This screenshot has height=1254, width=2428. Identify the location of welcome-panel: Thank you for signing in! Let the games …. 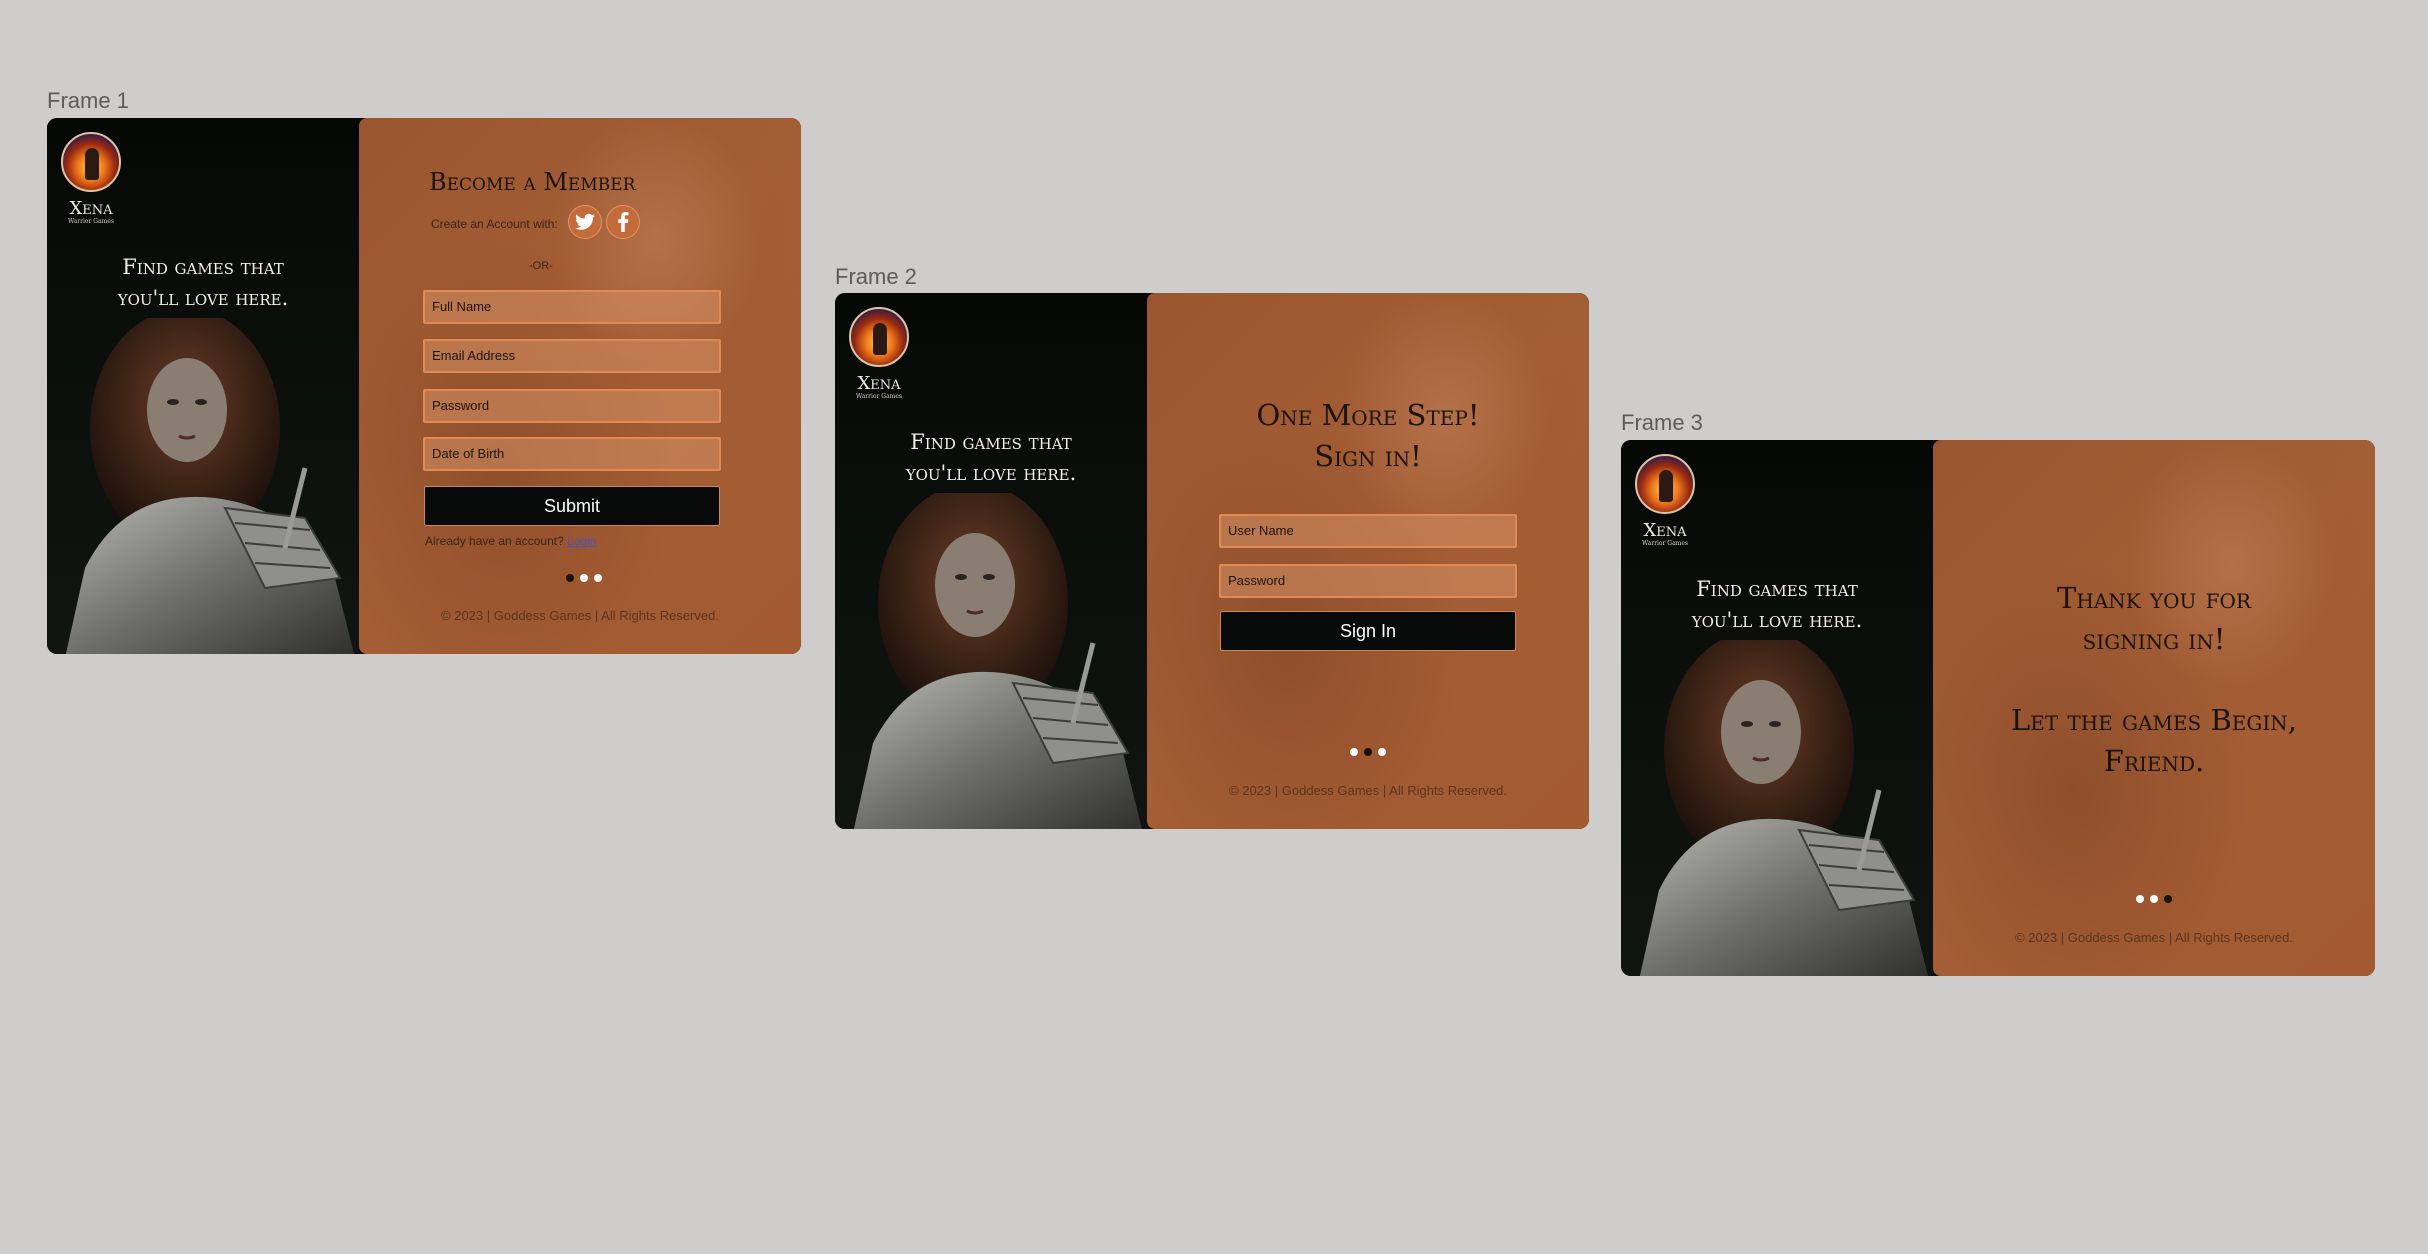
(2154, 708).